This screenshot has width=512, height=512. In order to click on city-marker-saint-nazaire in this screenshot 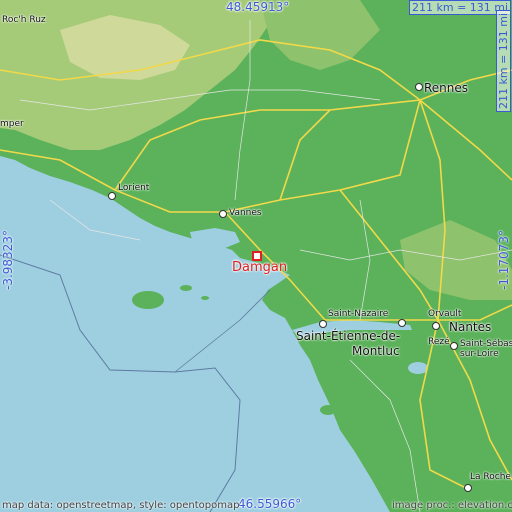, I will do `click(323, 324)`.